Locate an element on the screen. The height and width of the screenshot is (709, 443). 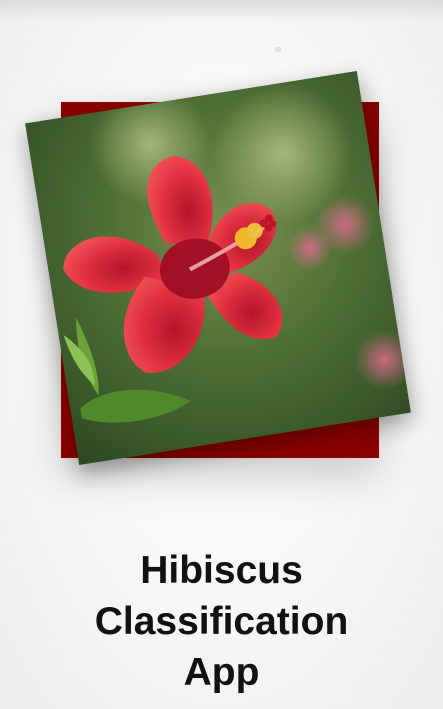
top-edge-shadow is located at coordinates (221, 11).